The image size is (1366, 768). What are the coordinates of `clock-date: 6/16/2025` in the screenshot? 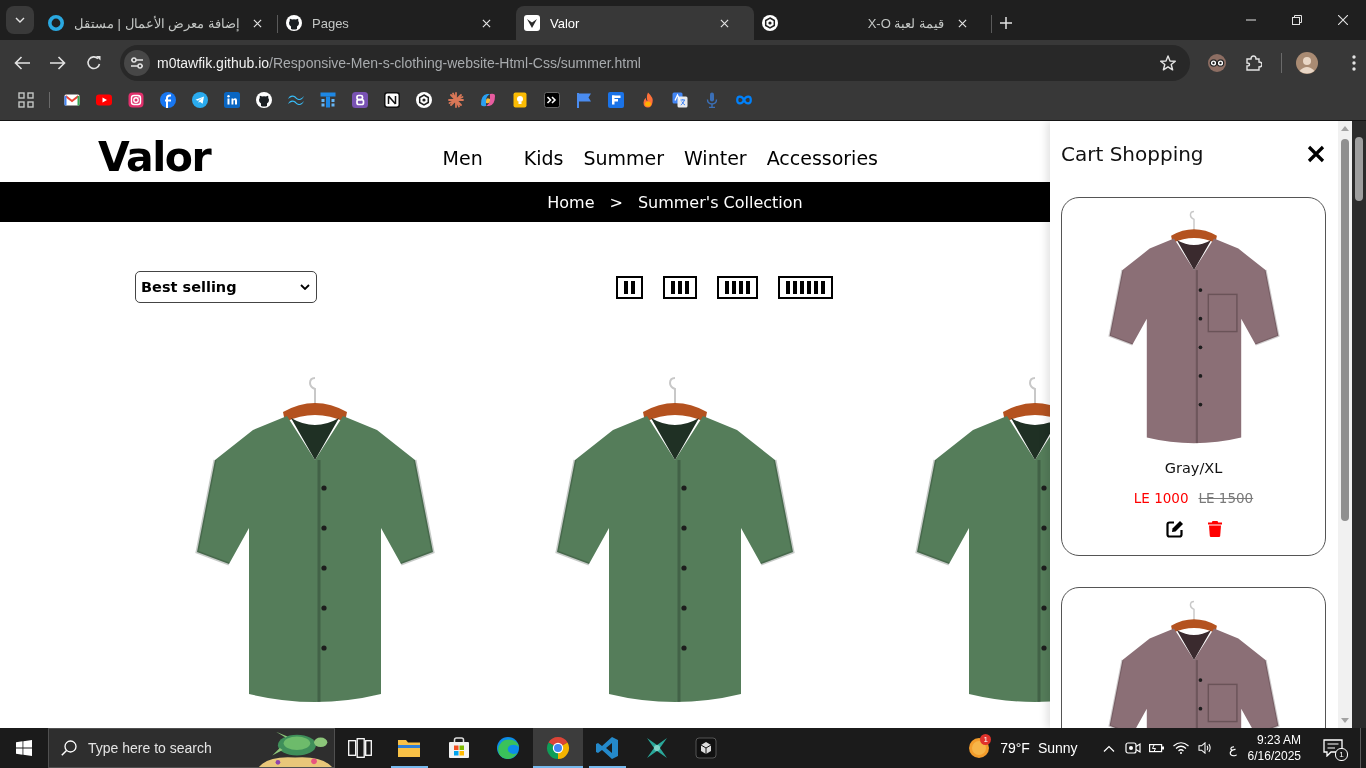 It's located at (1274, 756).